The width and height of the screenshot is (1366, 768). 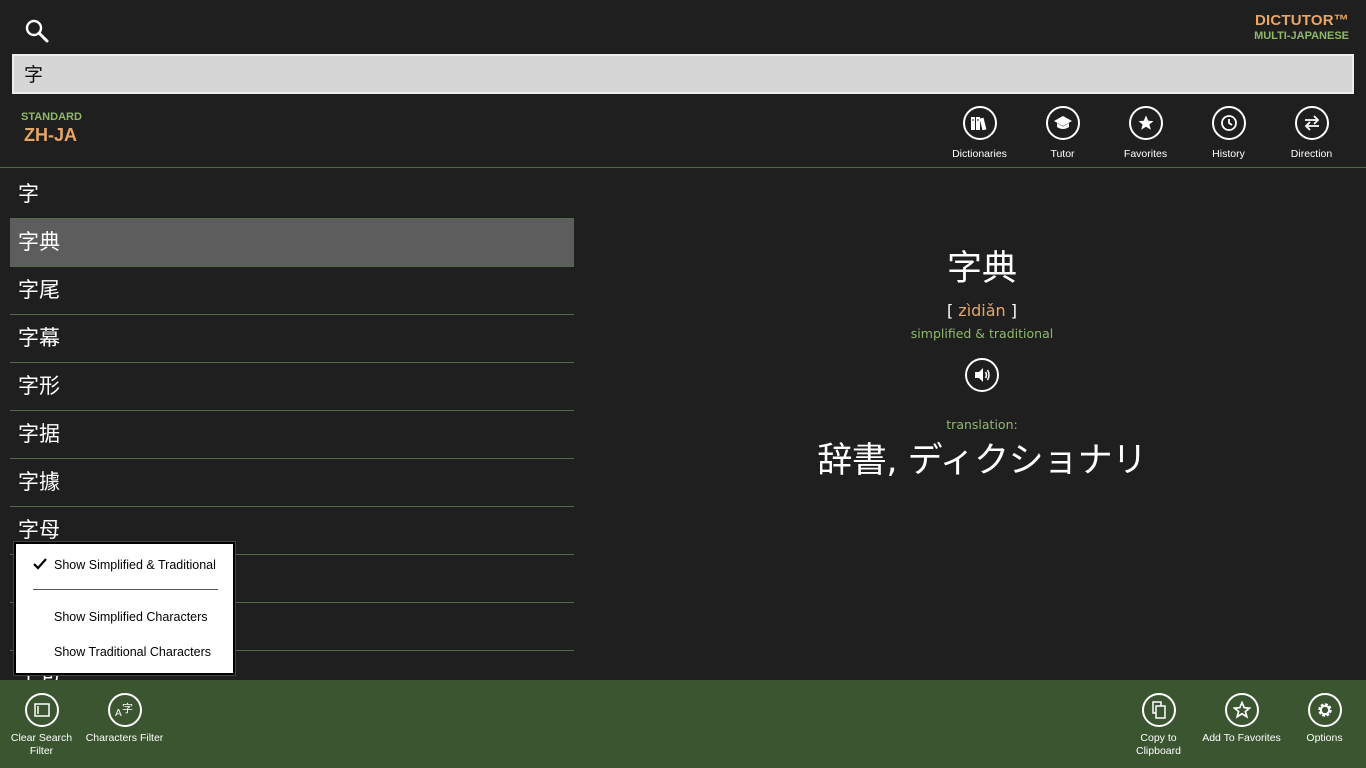 What do you see at coordinates (118, 713) in the screenshot?
I see `svg-text: A` at bounding box center [118, 713].